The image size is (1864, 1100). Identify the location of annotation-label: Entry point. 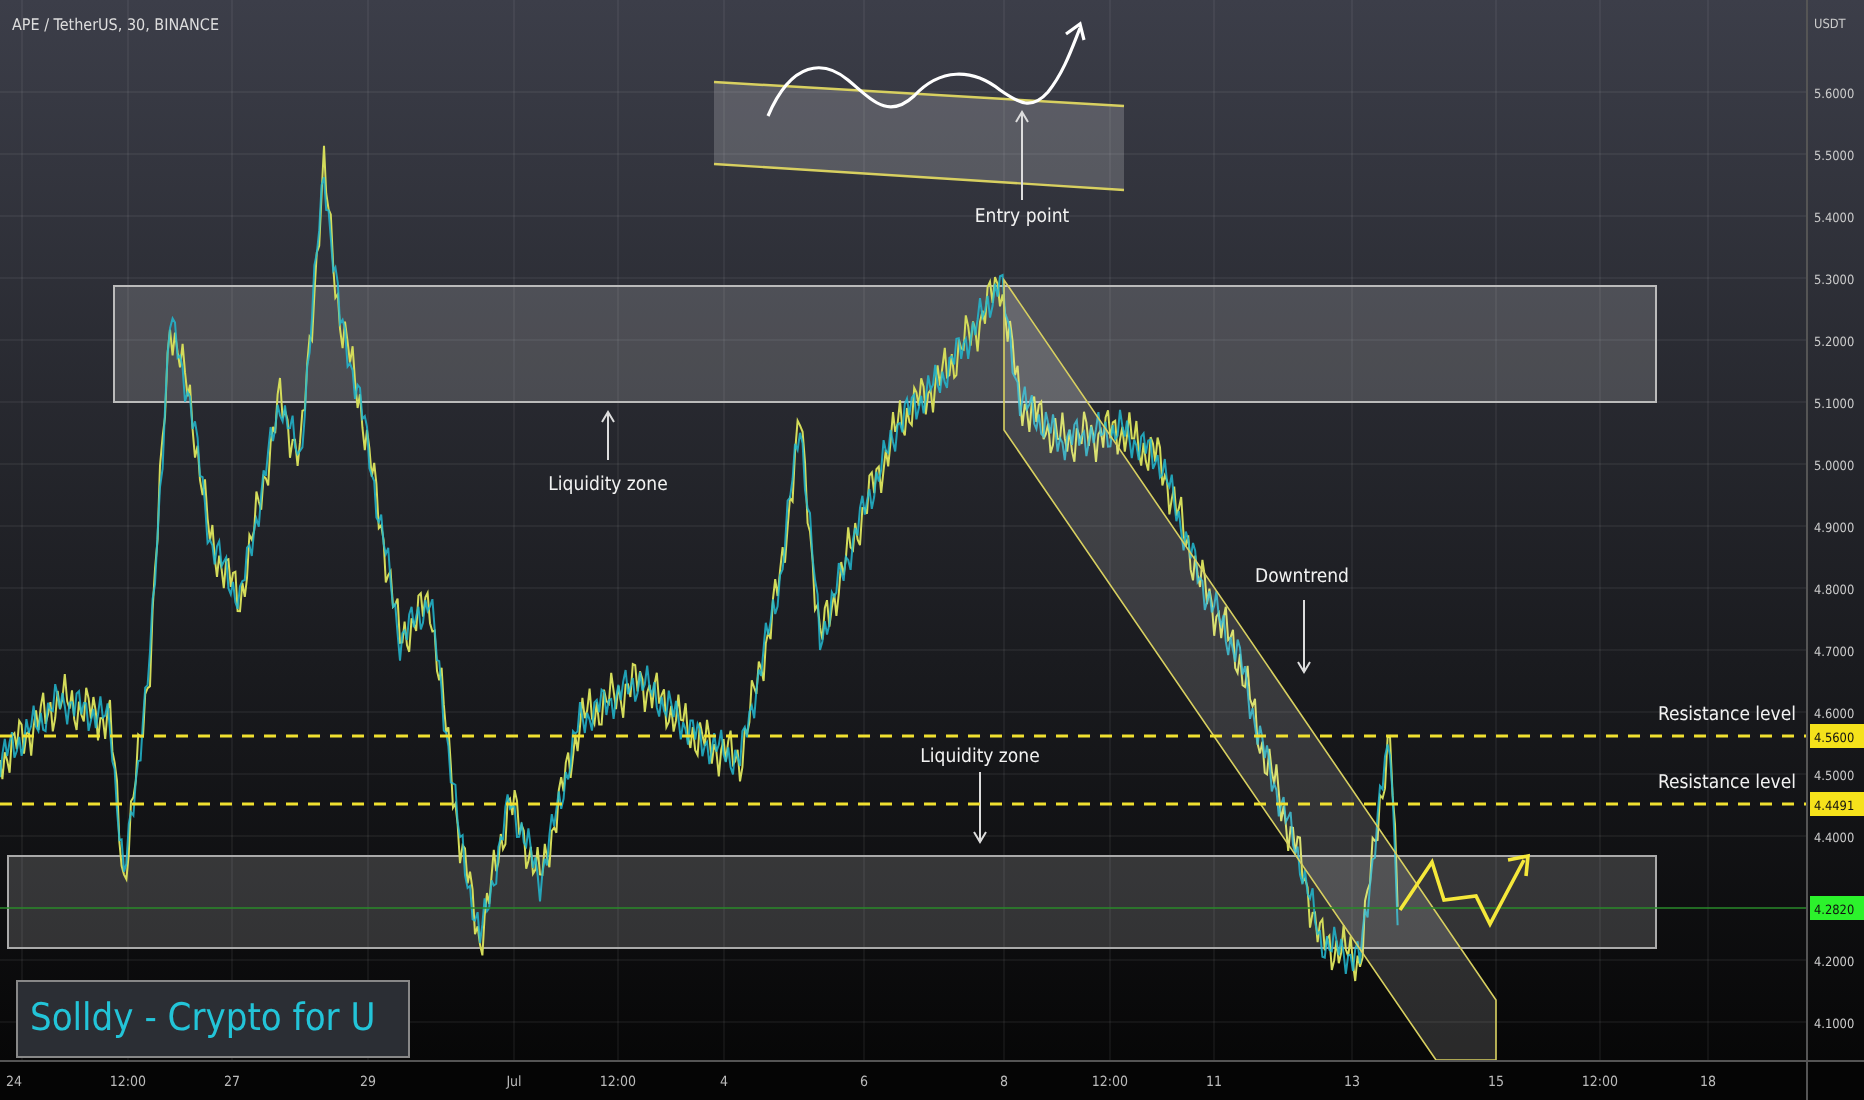
(1022, 217).